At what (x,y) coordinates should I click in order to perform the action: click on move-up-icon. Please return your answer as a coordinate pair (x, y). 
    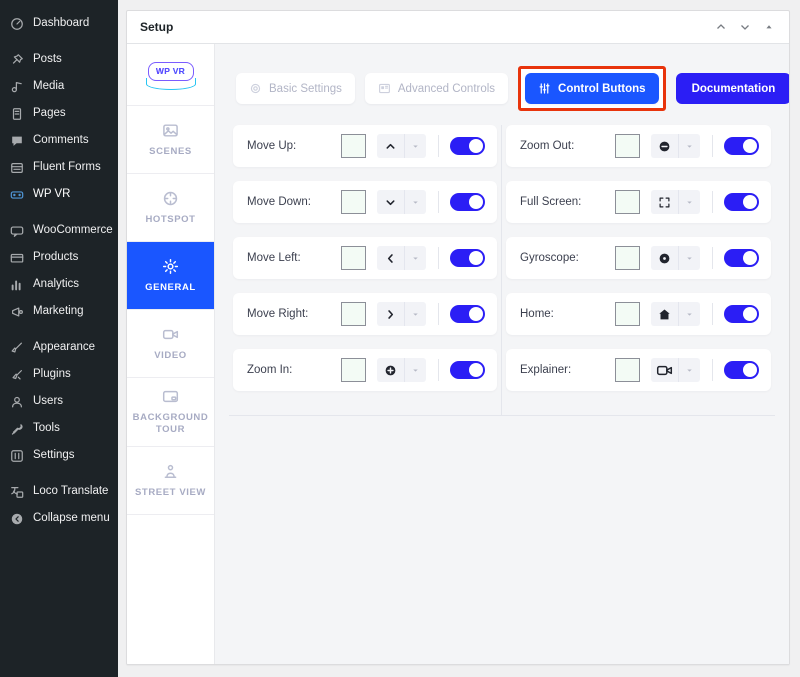
    Looking at the image, I should click on (721, 27).